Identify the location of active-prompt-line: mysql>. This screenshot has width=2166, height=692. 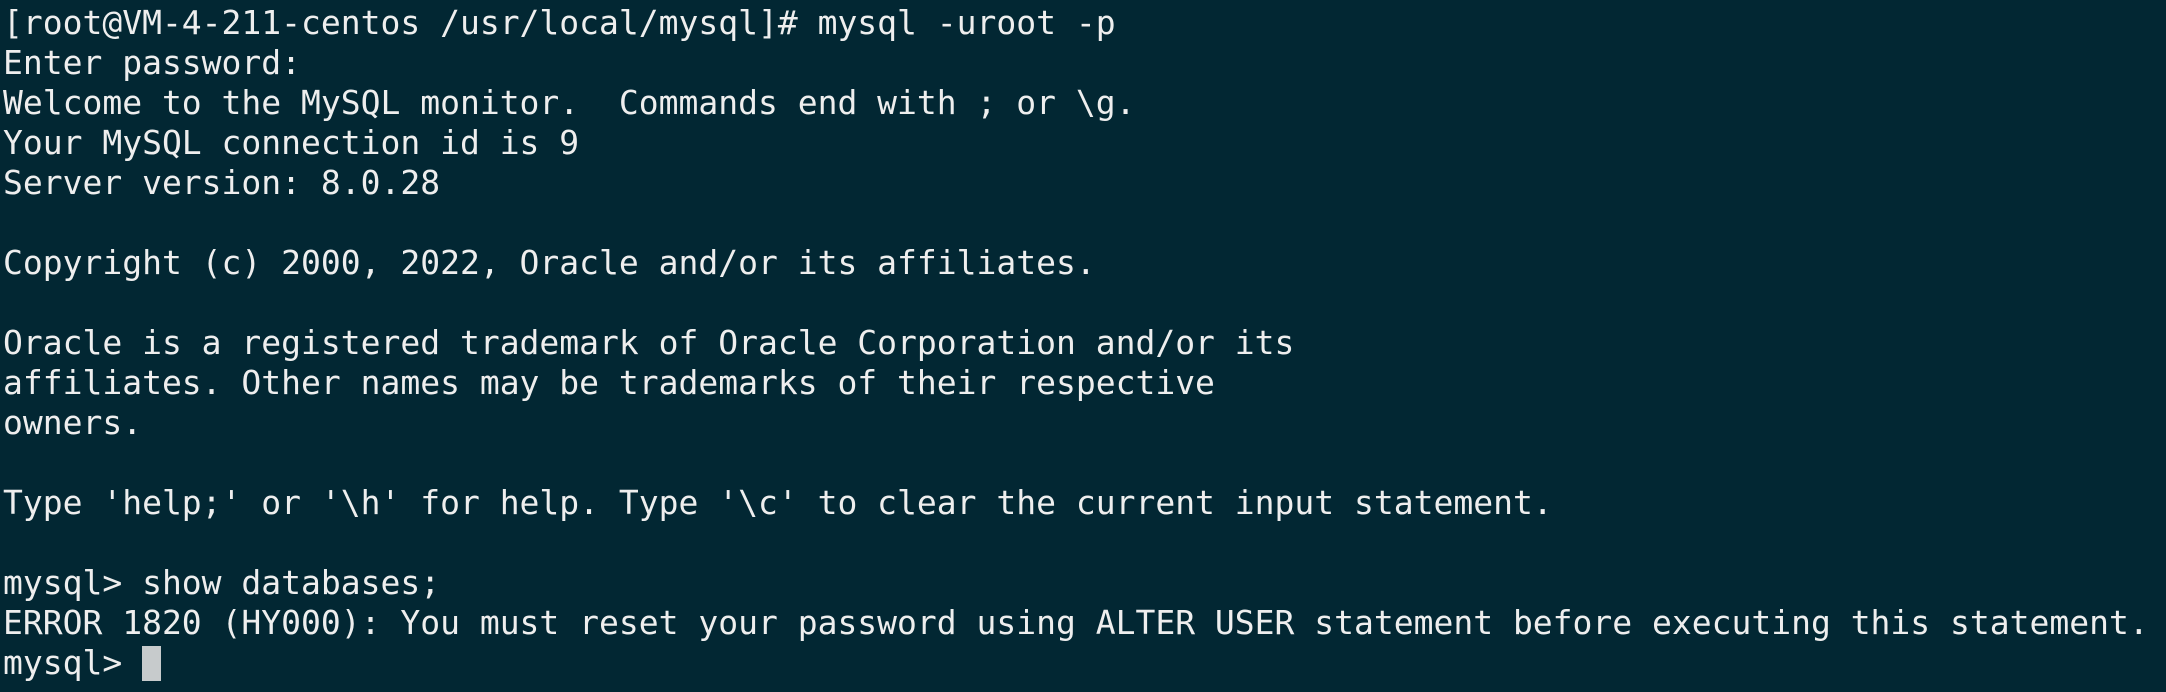
(1084, 663).